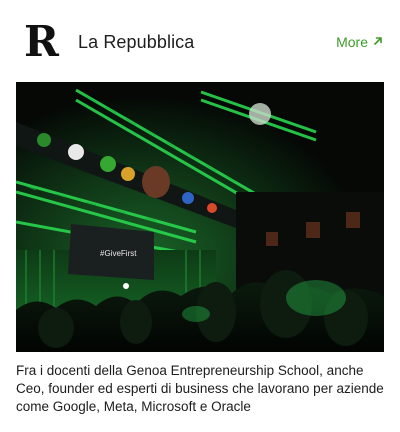  What do you see at coordinates (200, 42) in the screenshot?
I see `card-header: R La Repubblica More` at bounding box center [200, 42].